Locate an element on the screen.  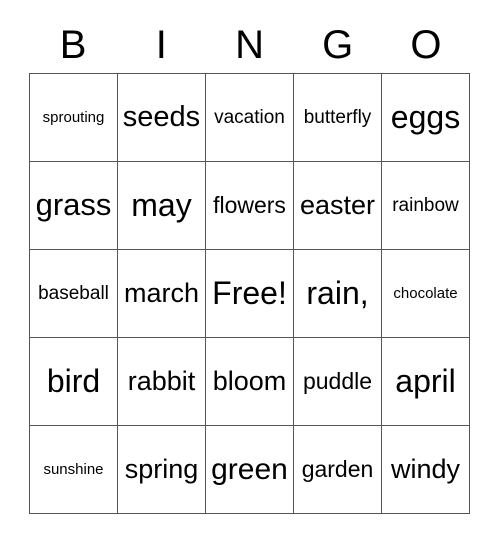
bingo-cell-label: rain, is located at coordinates (337, 292).